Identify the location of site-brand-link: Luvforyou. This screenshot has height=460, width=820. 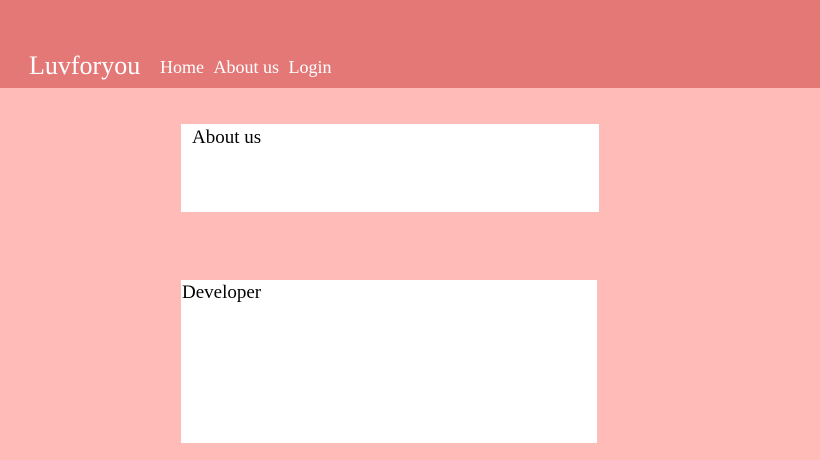
(84, 66).